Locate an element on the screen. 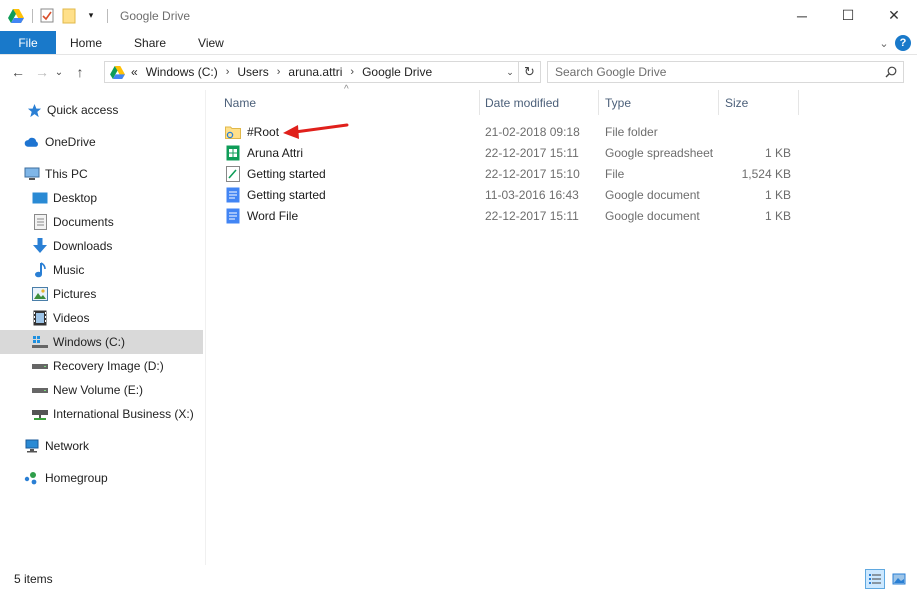  nav-documents: Documents is located at coordinates (101, 222).